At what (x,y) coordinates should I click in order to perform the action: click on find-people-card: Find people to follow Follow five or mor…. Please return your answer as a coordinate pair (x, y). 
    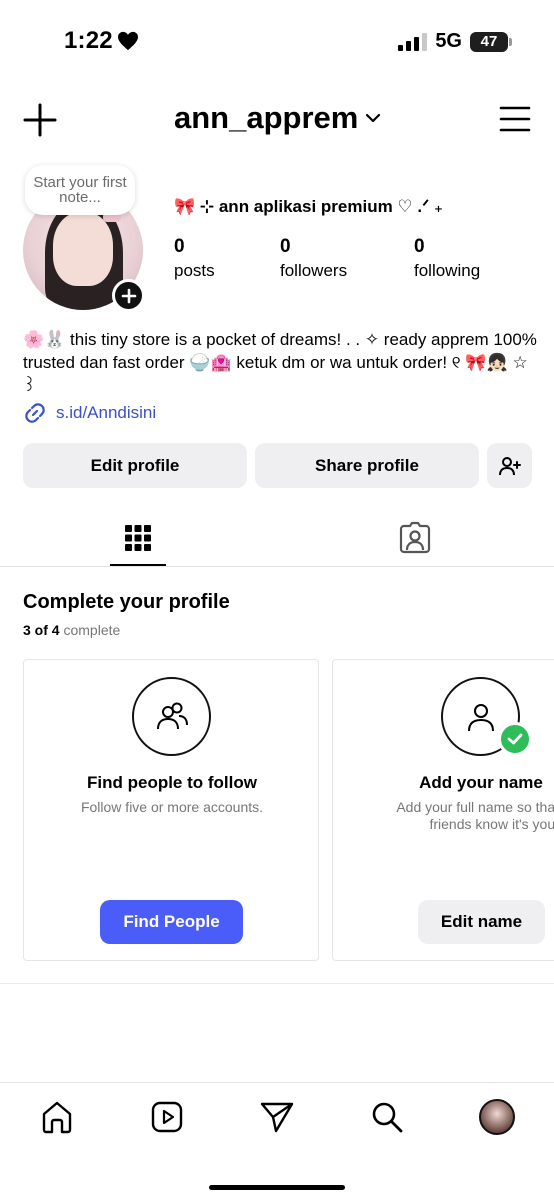
    Looking at the image, I should click on (171, 810).